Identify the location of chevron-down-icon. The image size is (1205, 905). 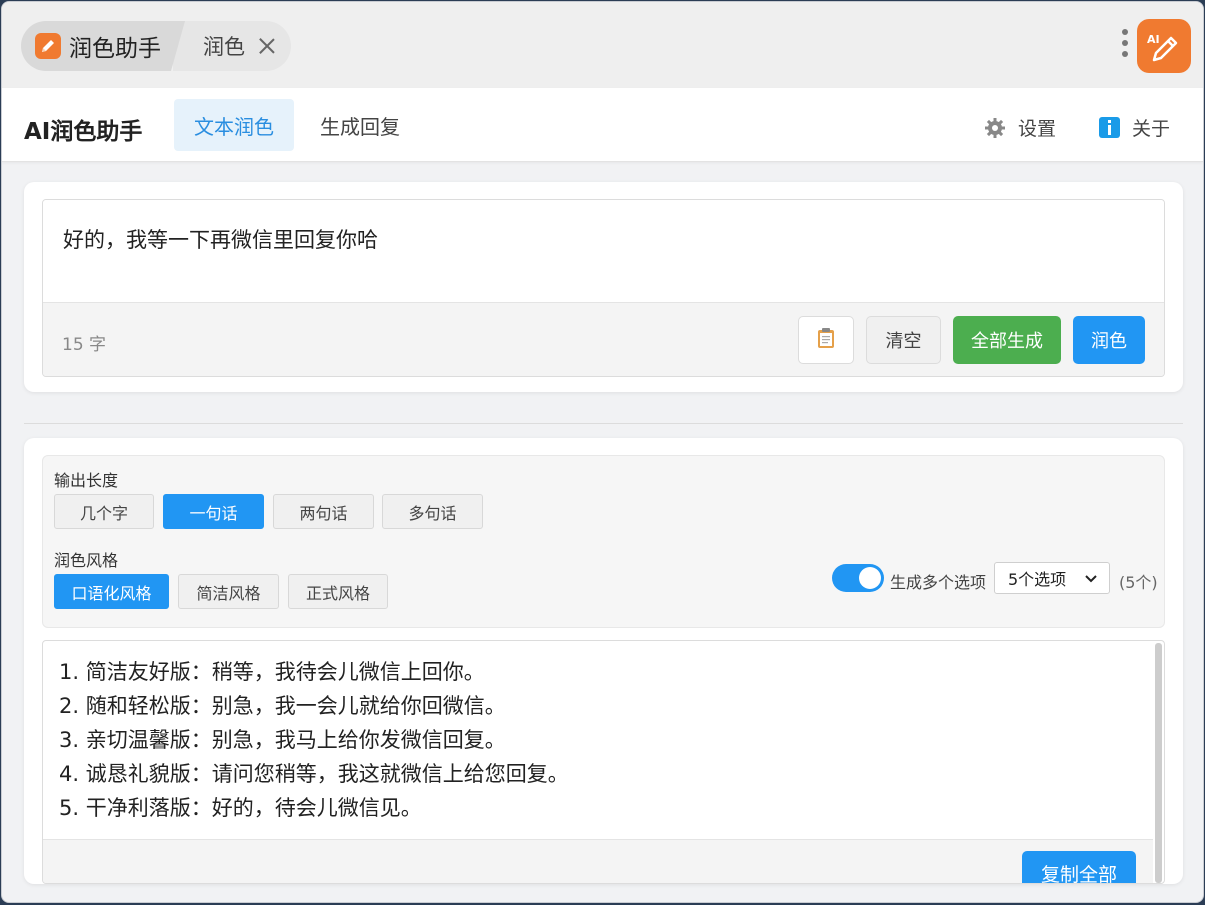
(1091, 580).